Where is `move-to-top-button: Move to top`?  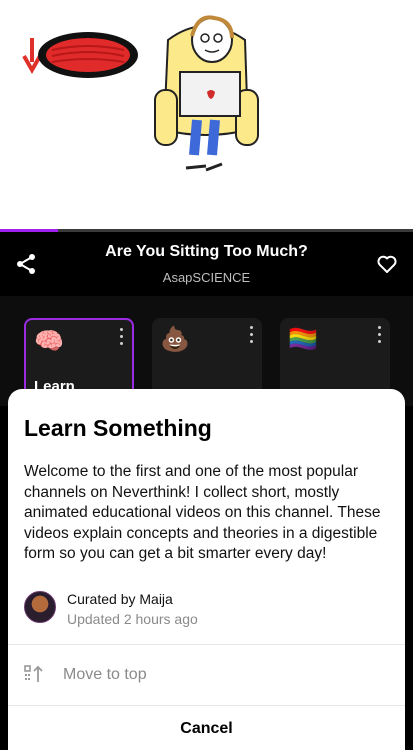
move-to-top-button: Move to top is located at coordinates (206, 675).